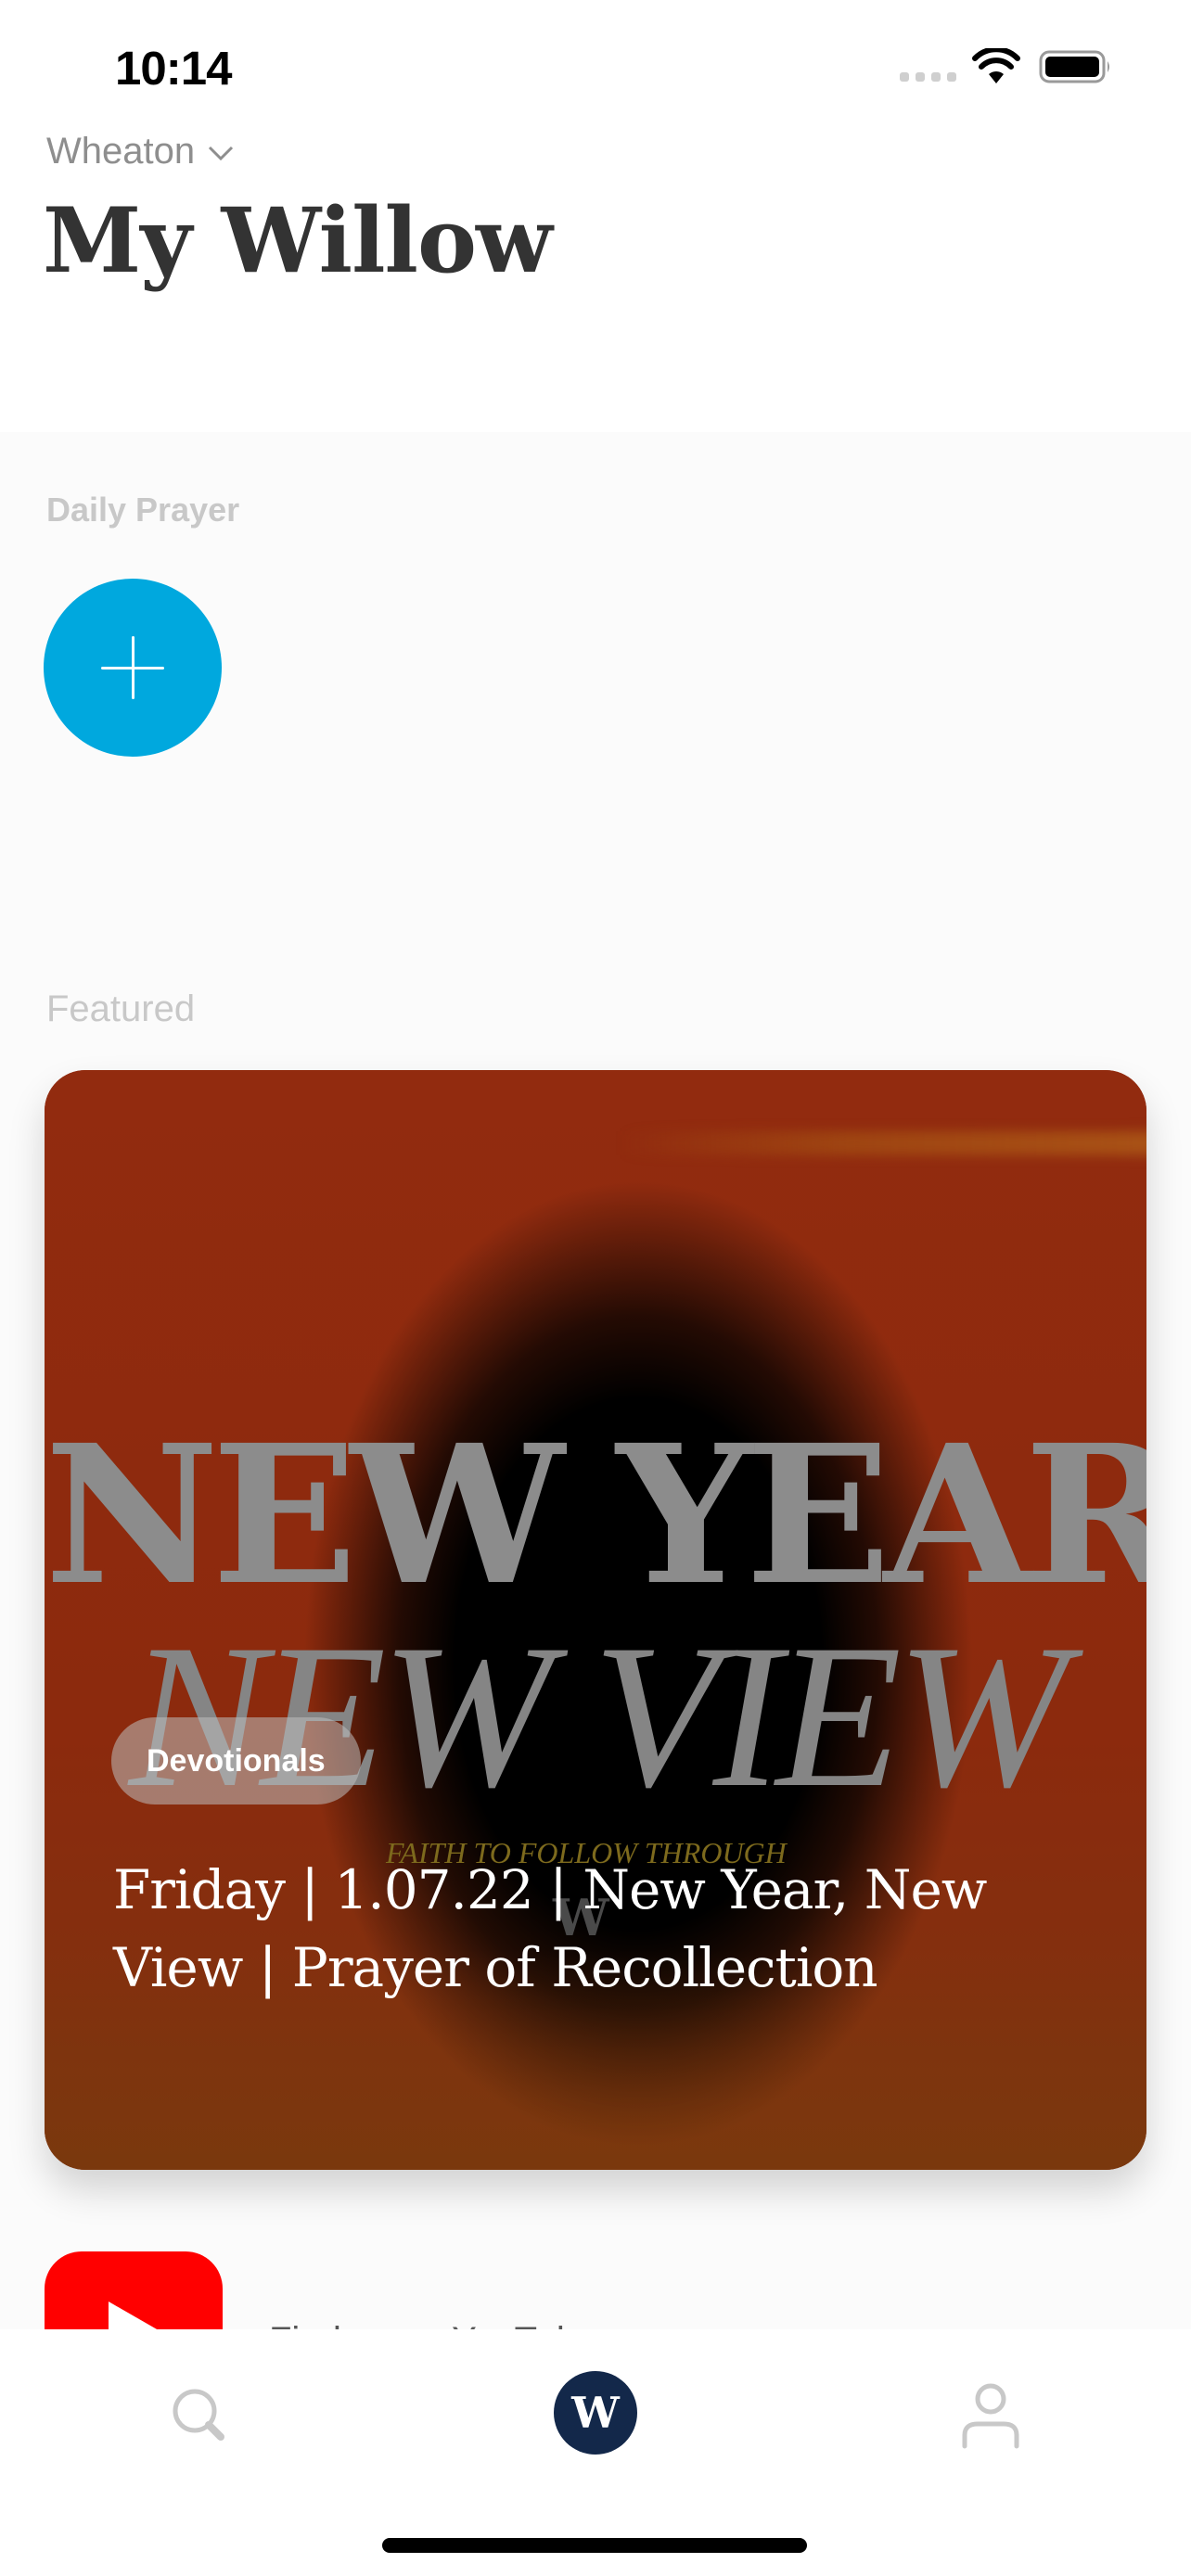  Describe the element at coordinates (990, 2416) in the screenshot. I see `person-icon` at that location.